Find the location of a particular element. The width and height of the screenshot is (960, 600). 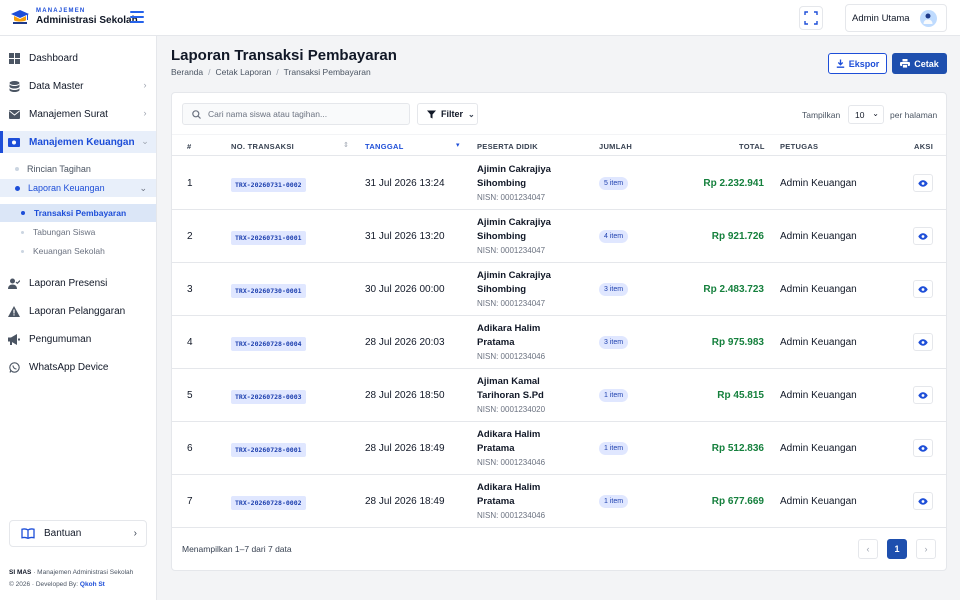

transaction-no-cell: TRX-20260730-0001 is located at coordinates (268, 289).